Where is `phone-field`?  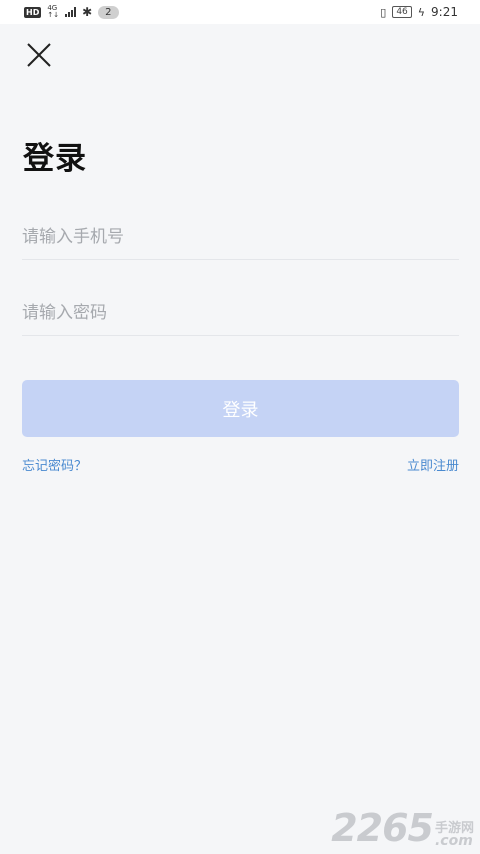 phone-field is located at coordinates (240, 238).